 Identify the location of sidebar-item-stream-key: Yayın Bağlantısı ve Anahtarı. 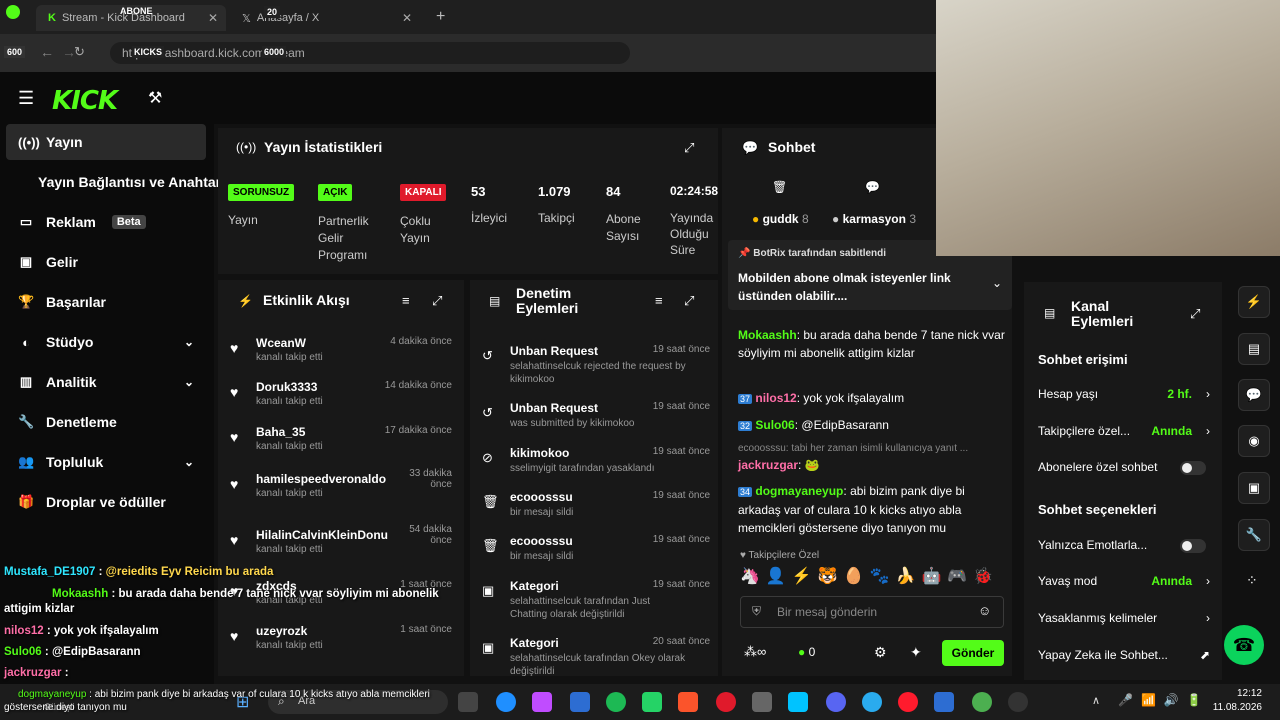
(126, 182).